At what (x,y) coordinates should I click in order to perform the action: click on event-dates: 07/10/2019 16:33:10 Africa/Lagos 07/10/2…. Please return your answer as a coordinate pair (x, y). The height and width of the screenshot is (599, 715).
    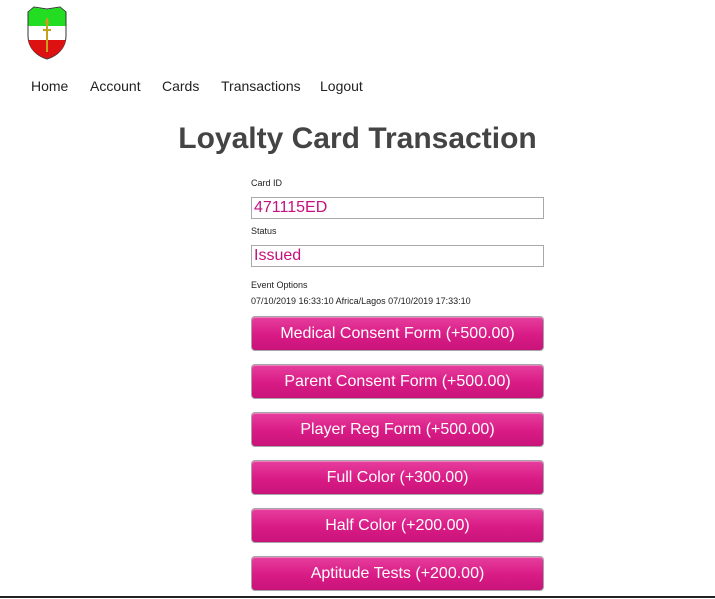
    Looking at the image, I should click on (361, 301).